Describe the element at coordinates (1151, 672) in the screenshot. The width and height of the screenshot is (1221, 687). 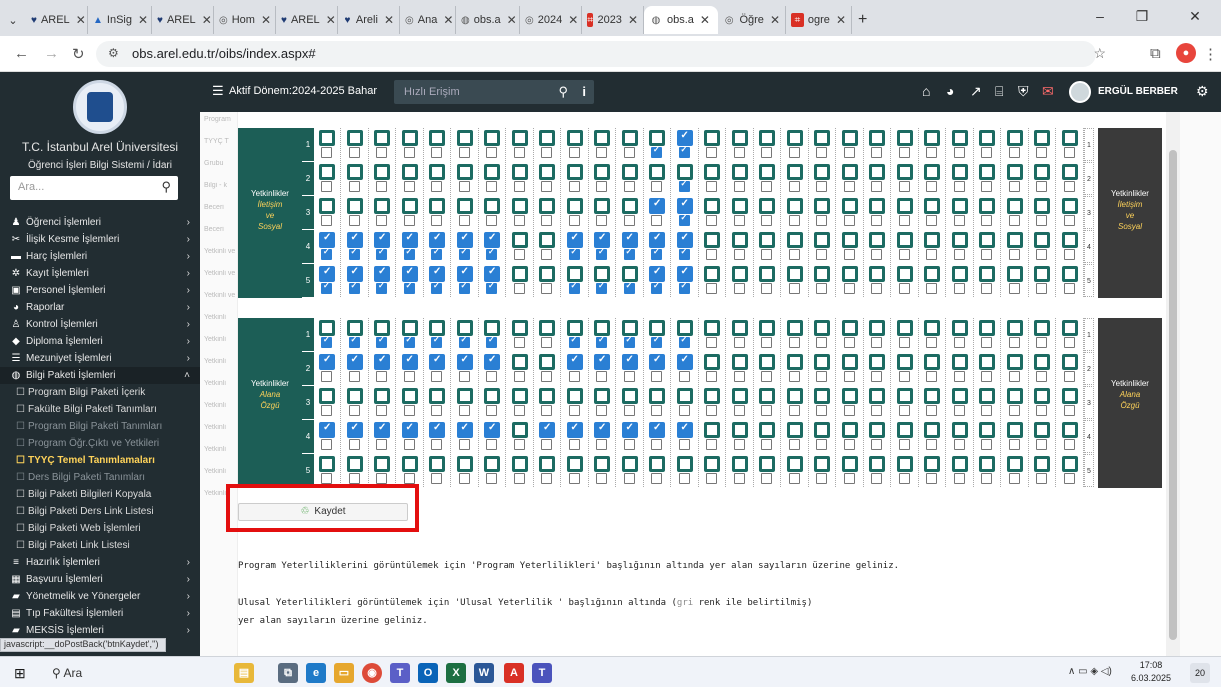
I see `clock: 17:08 6.03.2025` at that location.